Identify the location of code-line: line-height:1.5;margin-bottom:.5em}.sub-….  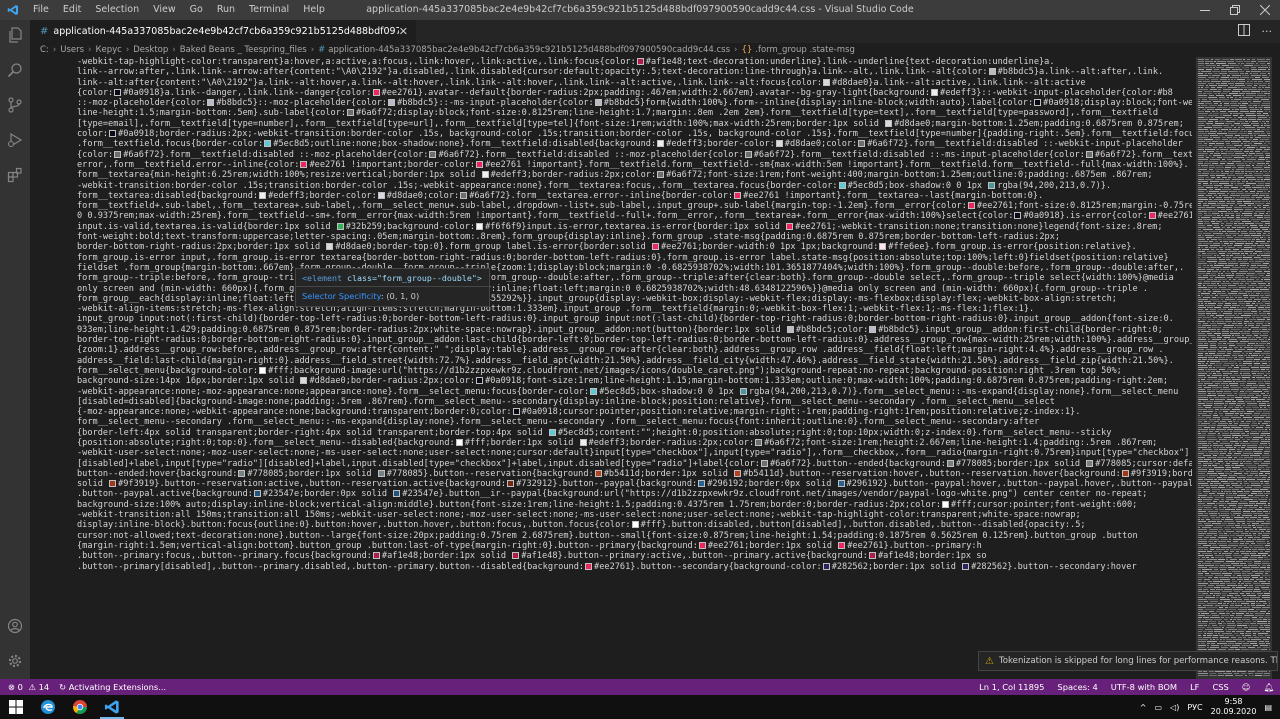
(634, 113).